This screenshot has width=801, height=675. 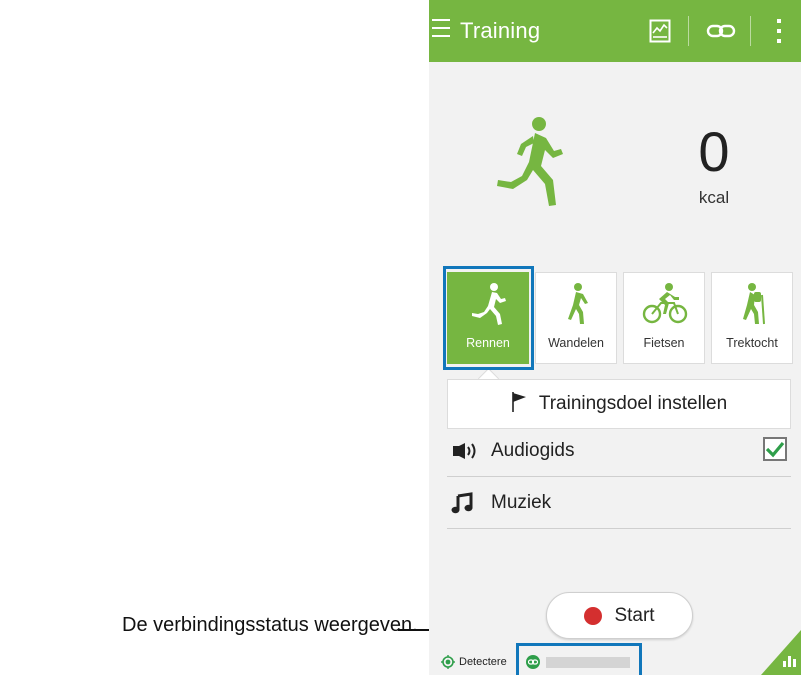 I want to click on activity-label: Trektocht, so click(x=752, y=343).